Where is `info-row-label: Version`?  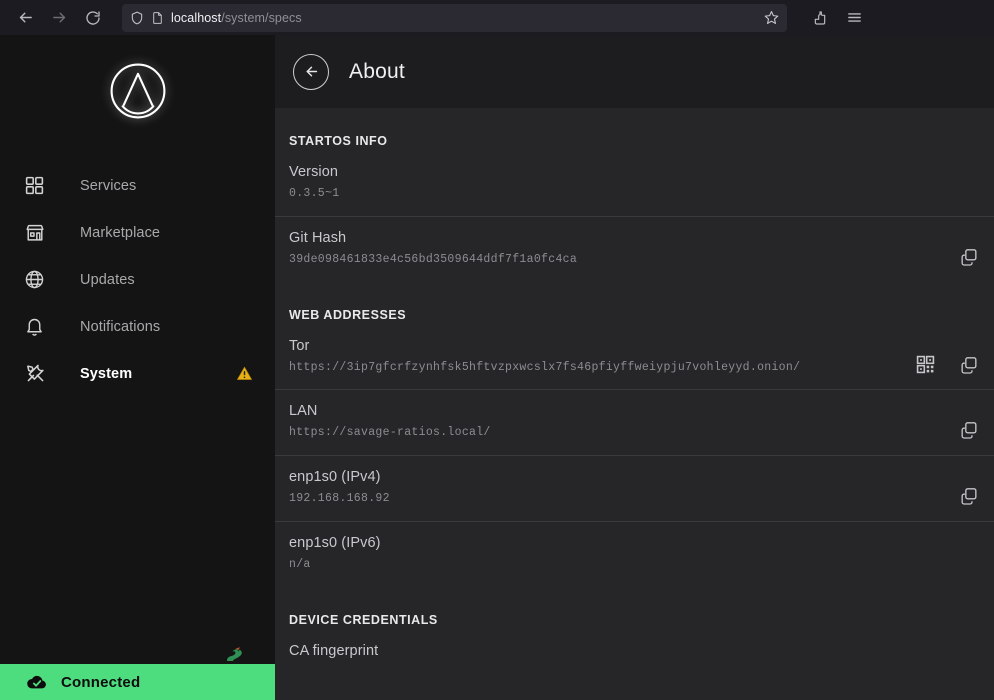 info-row-label: Version is located at coordinates (314, 172).